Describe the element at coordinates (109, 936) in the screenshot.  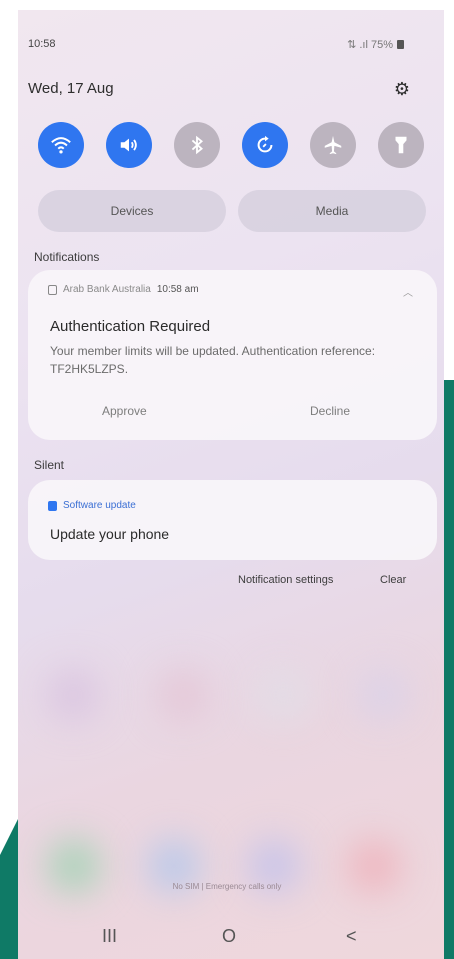
I see `recents-button: III` at that location.